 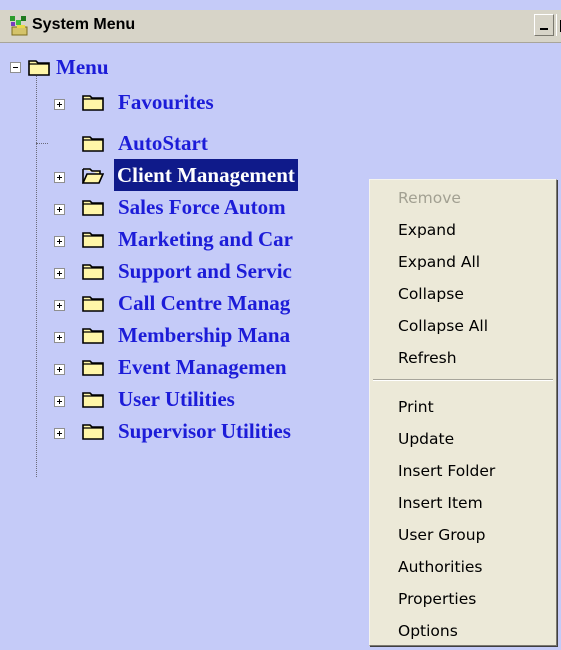 I want to click on menu-item-expand-all: Expand All, so click(x=463, y=262).